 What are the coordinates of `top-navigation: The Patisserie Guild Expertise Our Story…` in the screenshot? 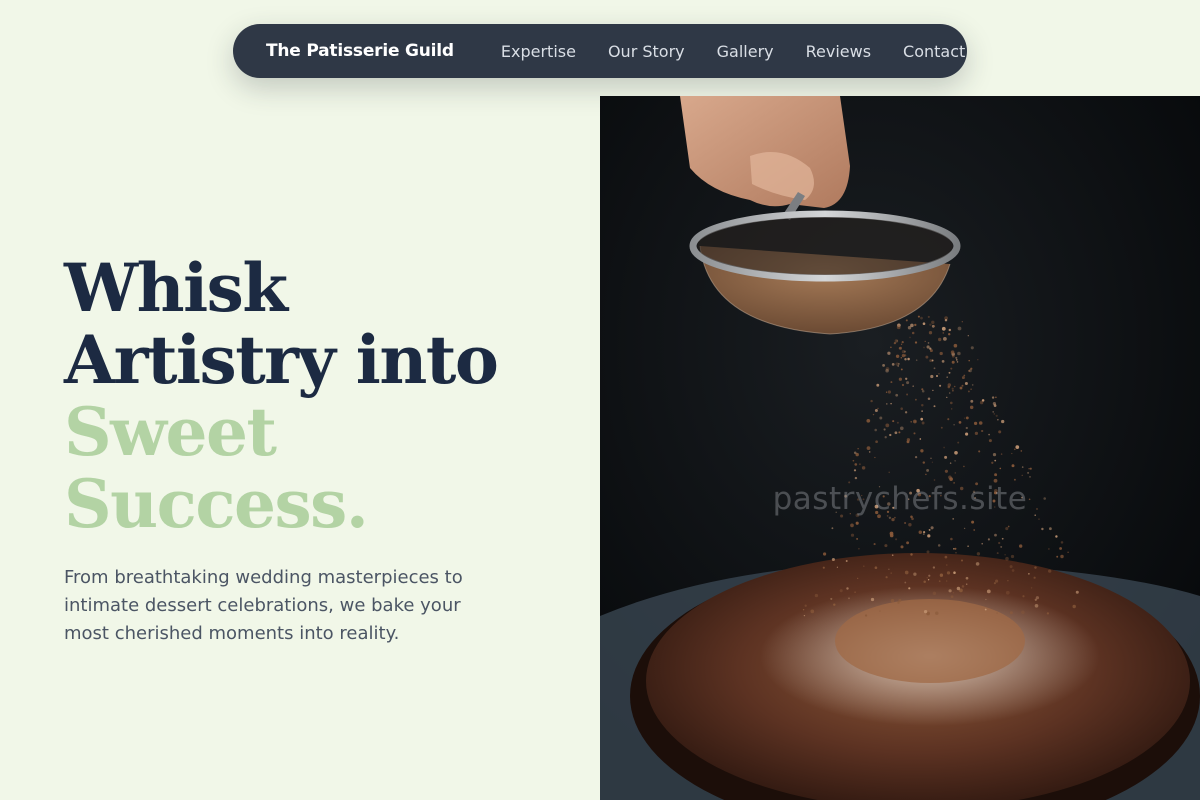 It's located at (600, 51).